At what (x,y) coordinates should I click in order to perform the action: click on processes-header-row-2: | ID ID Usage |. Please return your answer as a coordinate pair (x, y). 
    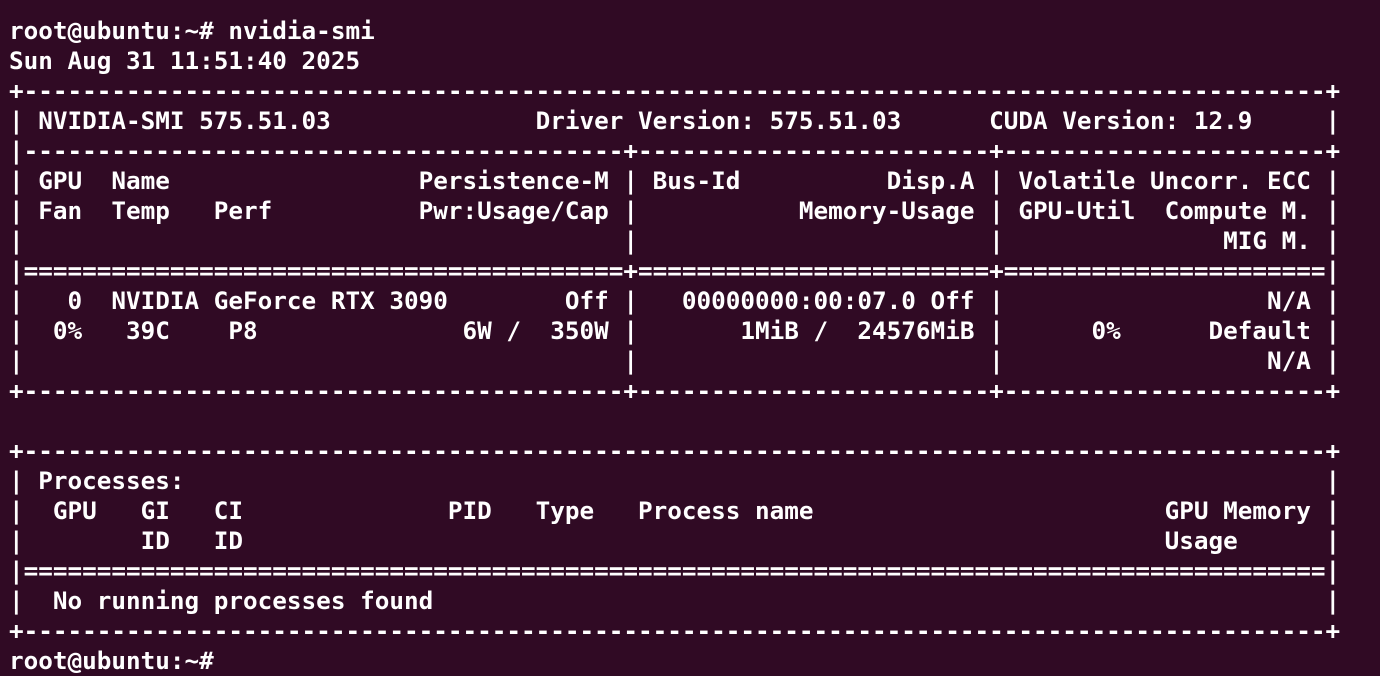
    Looking at the image, I should click on (675, 540).